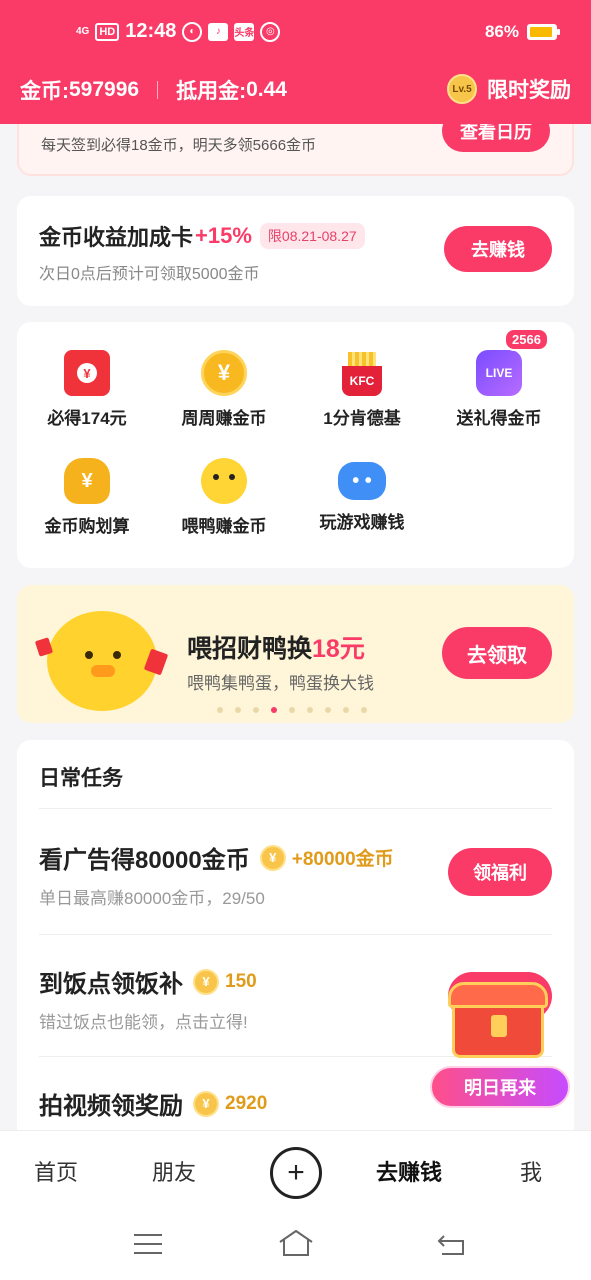 The height and width of the screenshot is (1280, 591). I want to click on go-earn-button: 去赚钱, so click(498, 249).